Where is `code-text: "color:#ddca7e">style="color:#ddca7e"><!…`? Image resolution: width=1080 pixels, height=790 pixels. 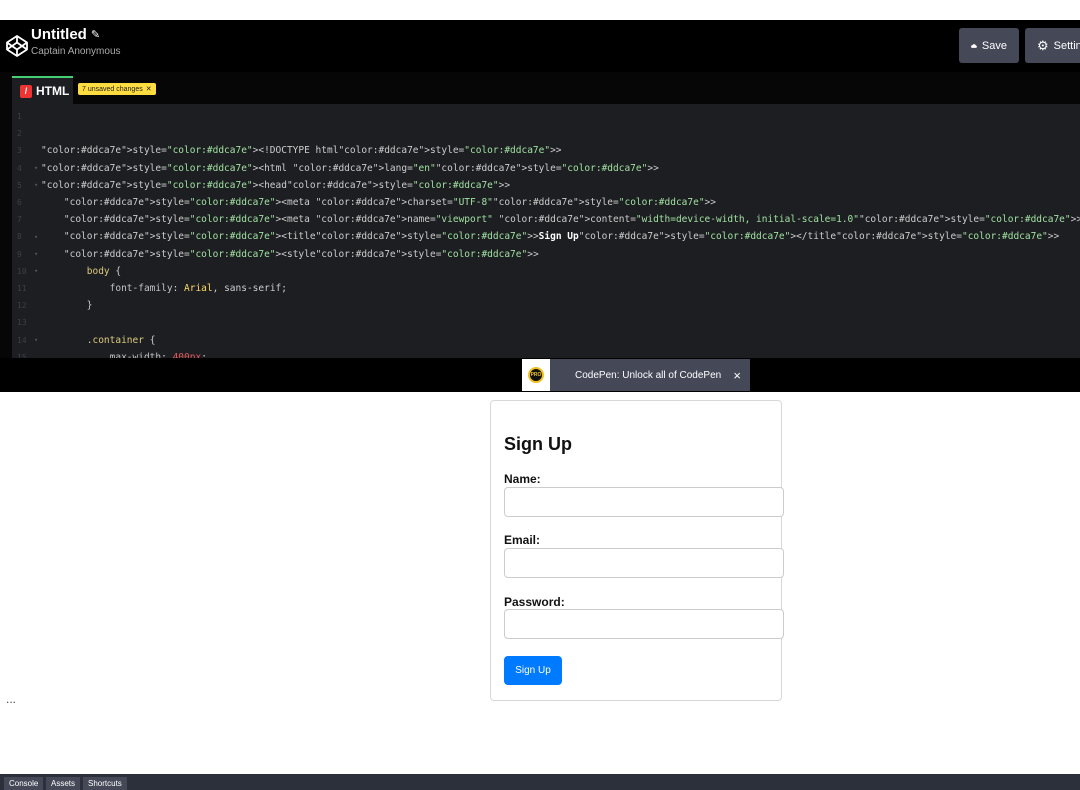
code-text: "color:#ddca7e">style="color:#ddca7e"><!… is located at coordinates (301, 151).